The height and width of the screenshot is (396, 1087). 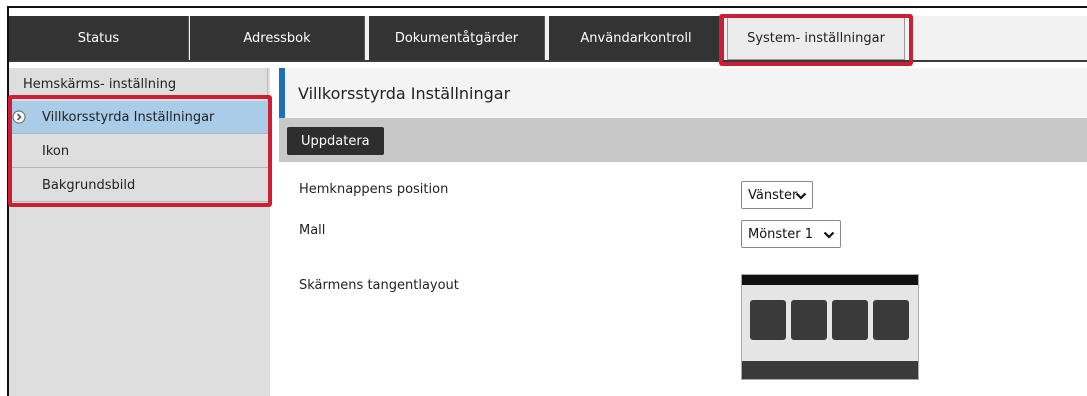 I want to click on title-accent, so click(x=282, y=93).